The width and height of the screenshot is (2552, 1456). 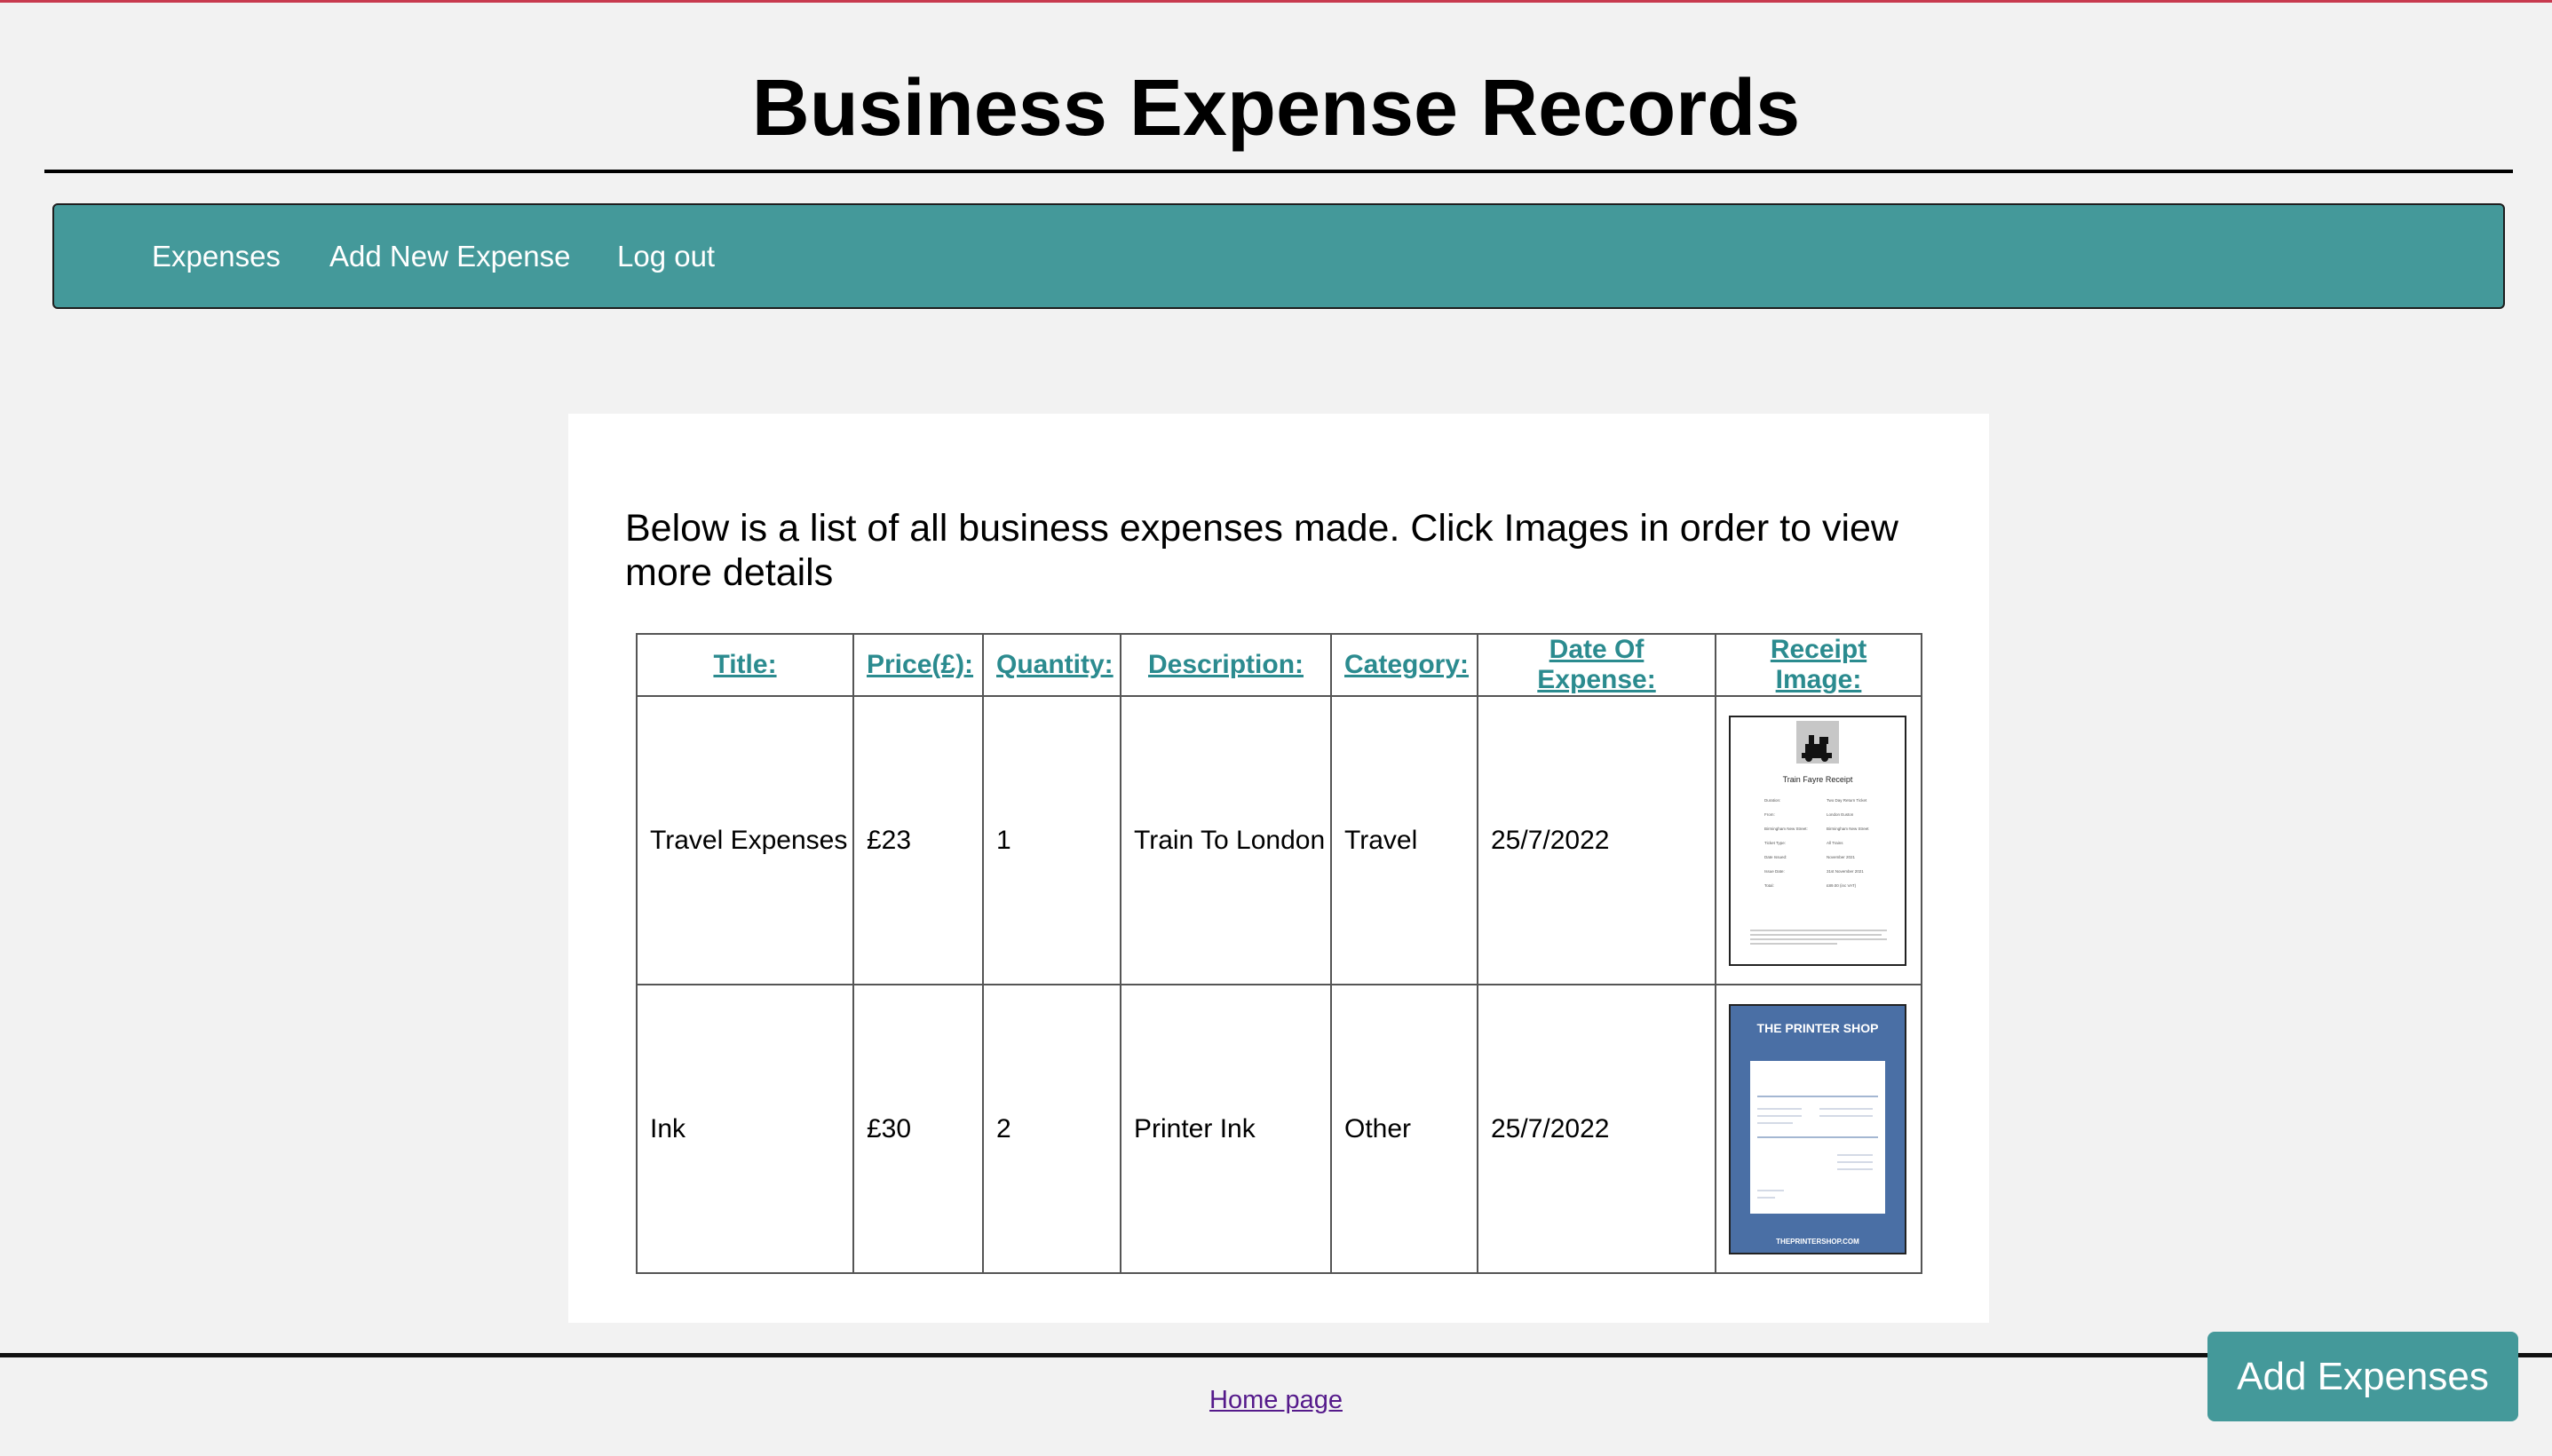 What do you see at coordinates (1226, 664) in the screenshot?
I see `column-header-description: Description:` at bounding box center [1226, 664].